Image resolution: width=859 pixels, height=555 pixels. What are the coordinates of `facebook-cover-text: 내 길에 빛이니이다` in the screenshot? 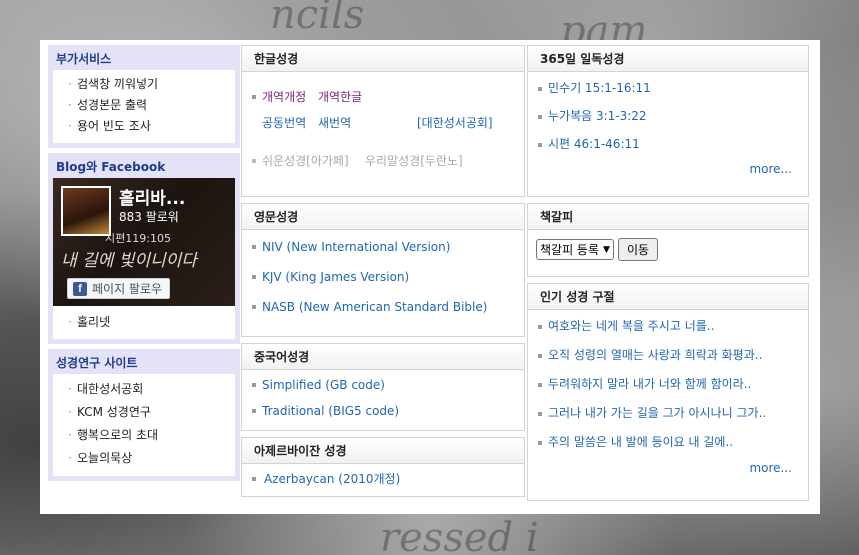 It's located at (129, 261).